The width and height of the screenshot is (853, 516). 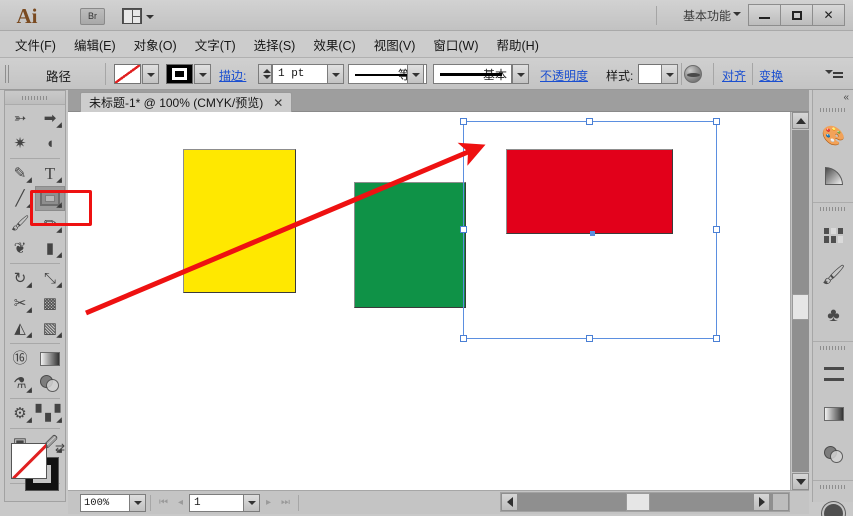 What do you see at coordinates (20, 358) in the screenshot?
I see `mesh-tool: ⑯` at bounding box center [20, 358].